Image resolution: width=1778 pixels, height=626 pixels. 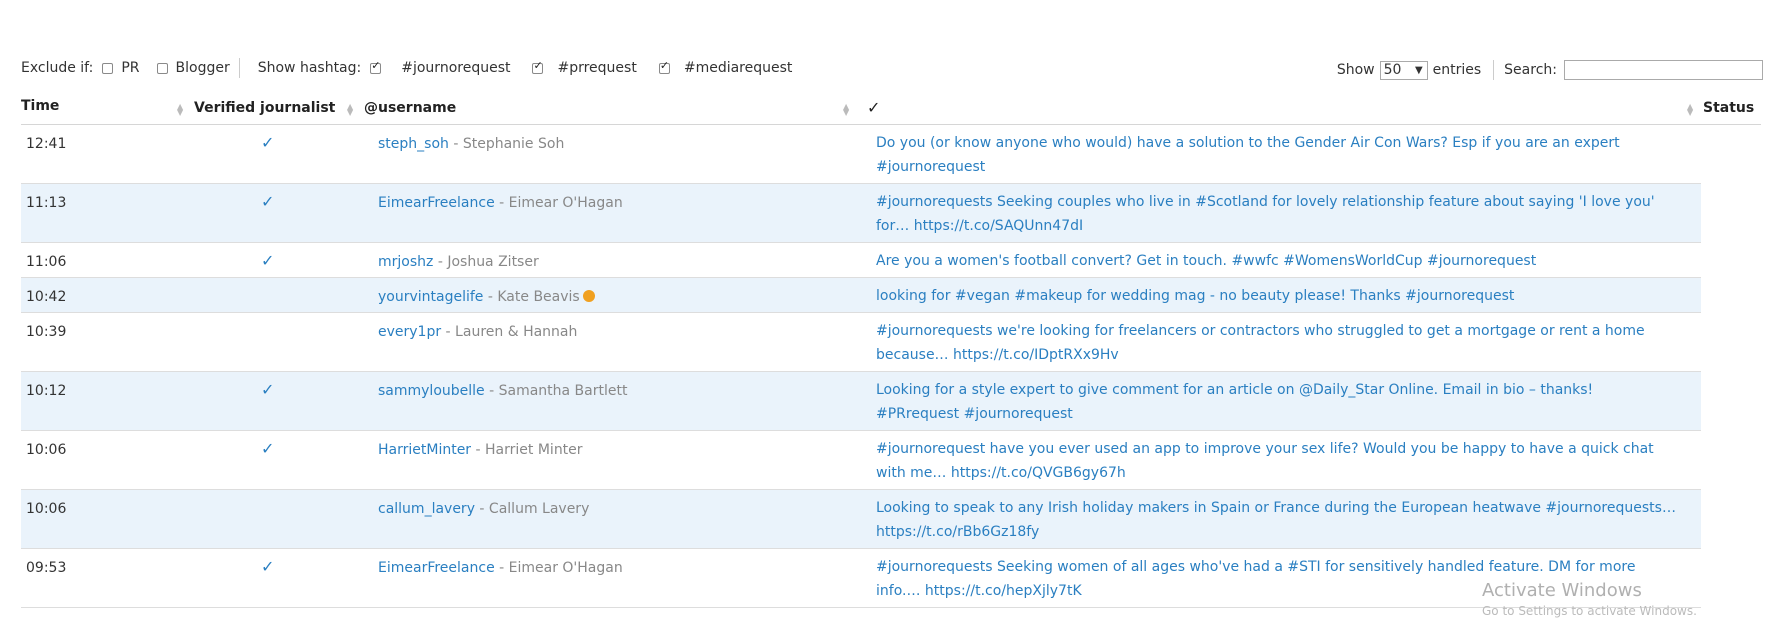 I want to click on username-cell: HarrietMinter - Harriet Minter, so click(x=480, y=450).